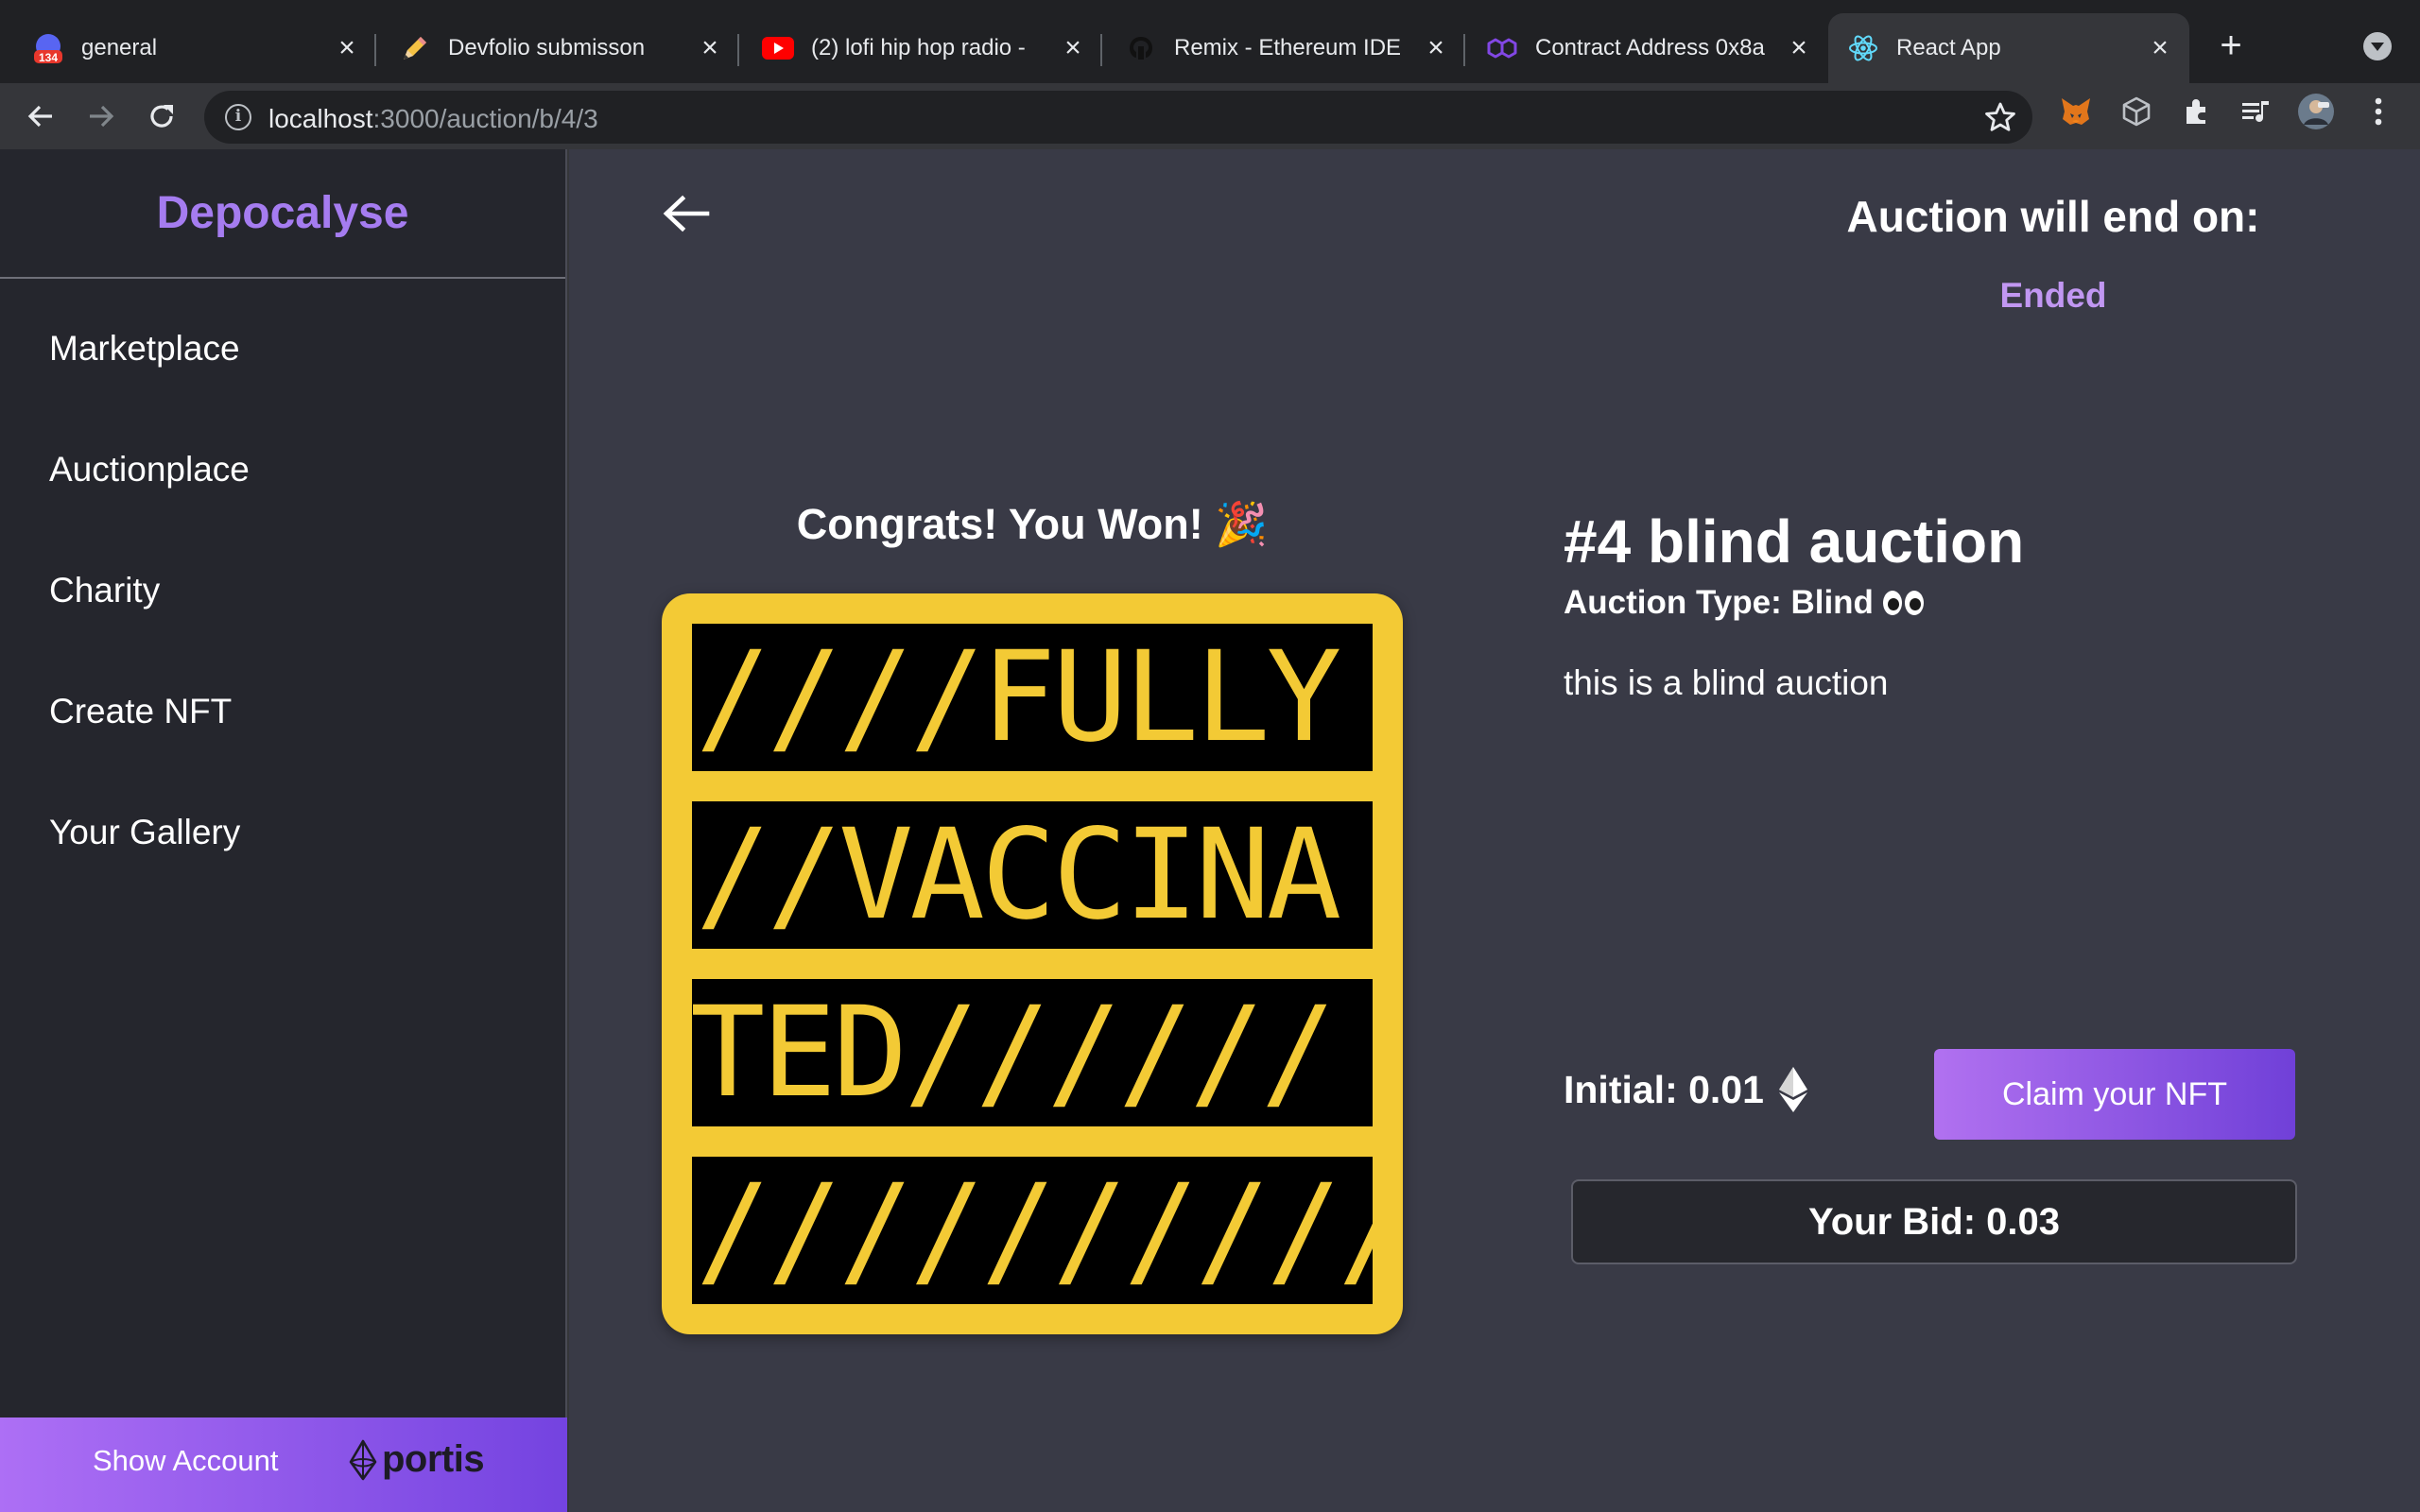 The width and height of the screenshot is (2420, 1512). Describe the element at coordinates (2000, 117) in the screenshot. I see `bookmark-star-icon` at that location.